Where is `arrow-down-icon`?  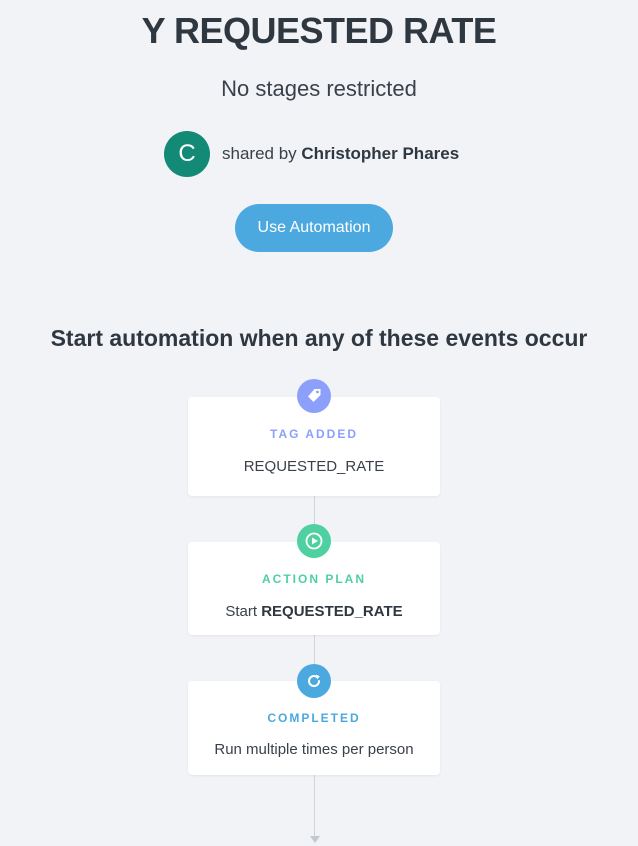 arrow-down-icon is located at coordinates (315, 839).